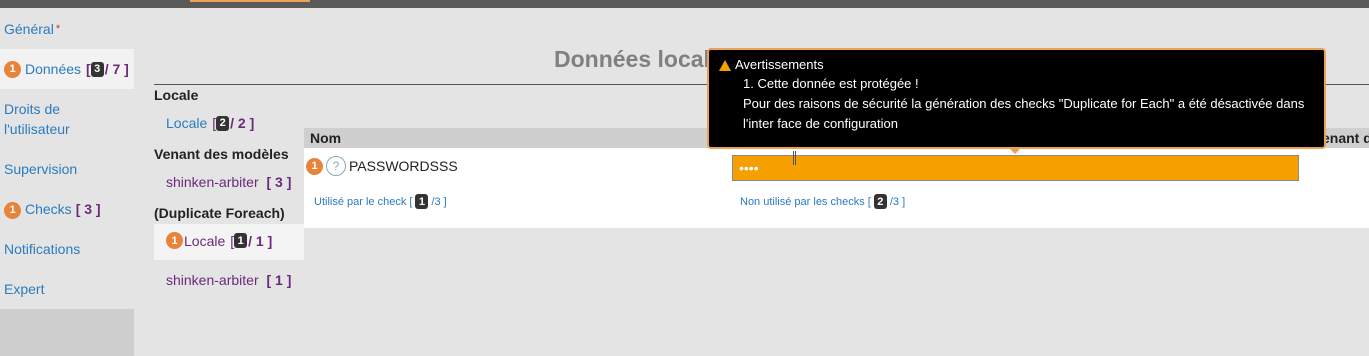 Image resolution: width=1369 pixels, height=356 pixels. What do you see at coordinates (805, 201) in the screenshot?
I see `not-used-label: Non utilisé par les checks [` at bounding box center [805, 201].